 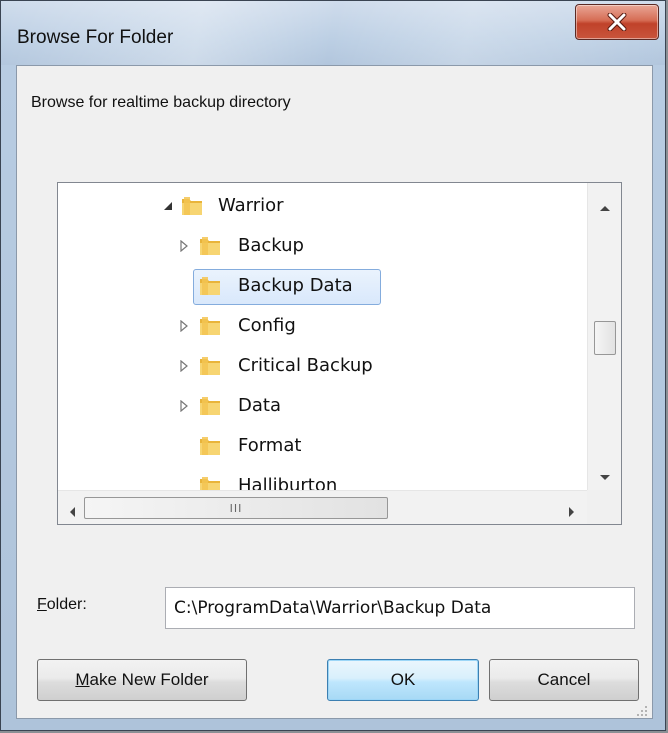 I want to click on title-bar: Browse For Folder, so click(x=333, y=33).